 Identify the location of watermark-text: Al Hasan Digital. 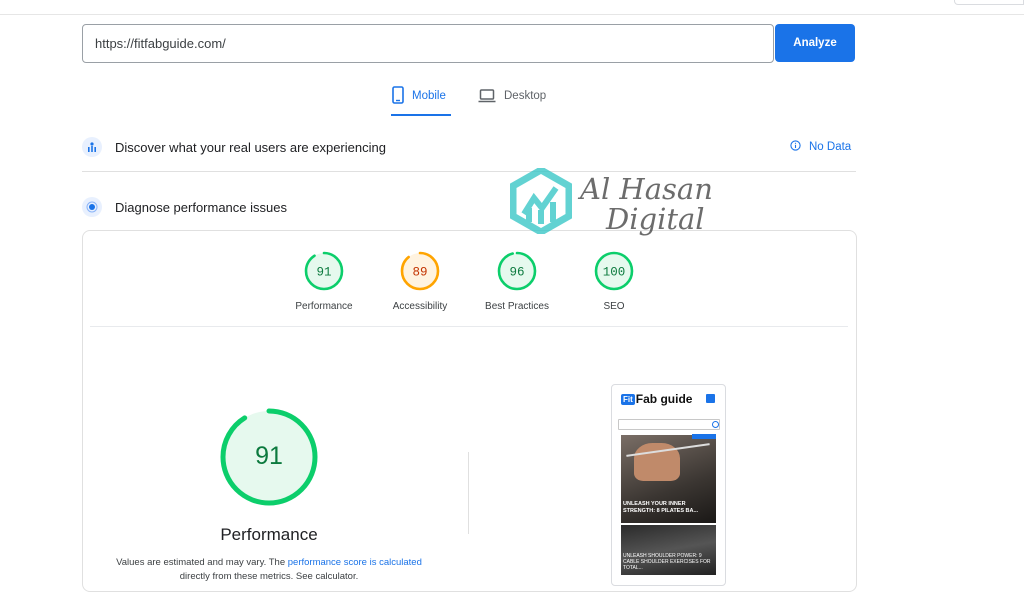
(646, 204).